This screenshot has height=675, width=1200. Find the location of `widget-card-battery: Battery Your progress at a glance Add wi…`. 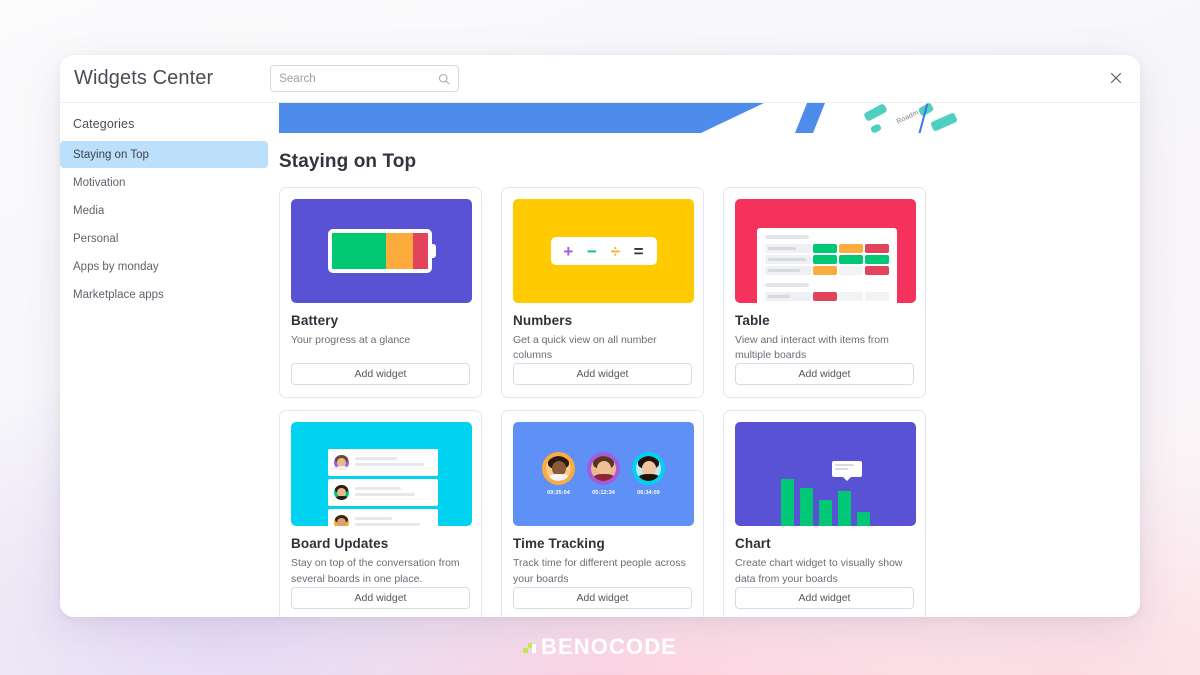

widget-card-battery: Battery Your progress at a glance Add wi… is located at coordinates (380, 293).